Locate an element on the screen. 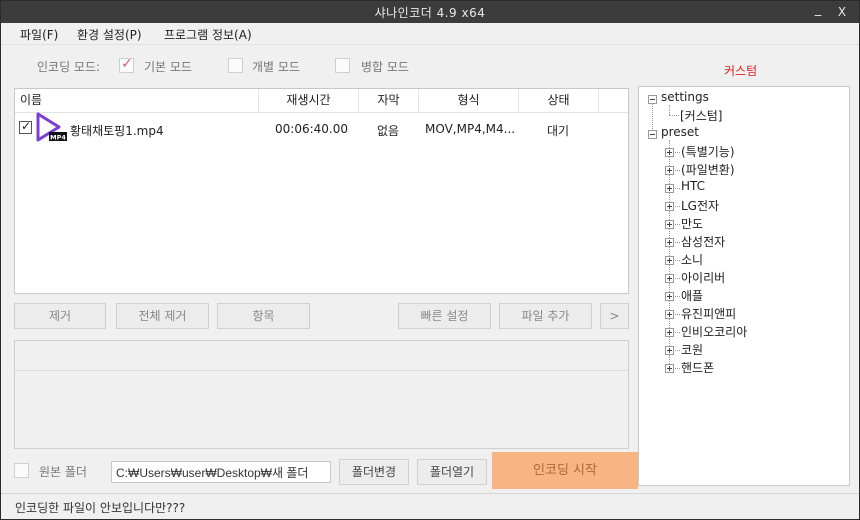 This screenshot has width=860, height=520. mp4-badge-text: MP4 is located at coordinates (58, 138).